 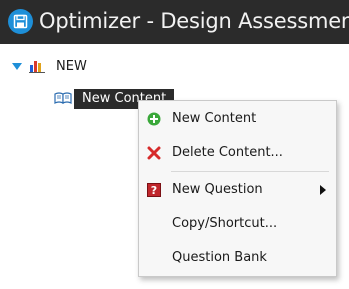 What do you see at coordinates (17, 66) in the screenshot?
I see `expand-triangle-icon` at bounding box center [17, 66].